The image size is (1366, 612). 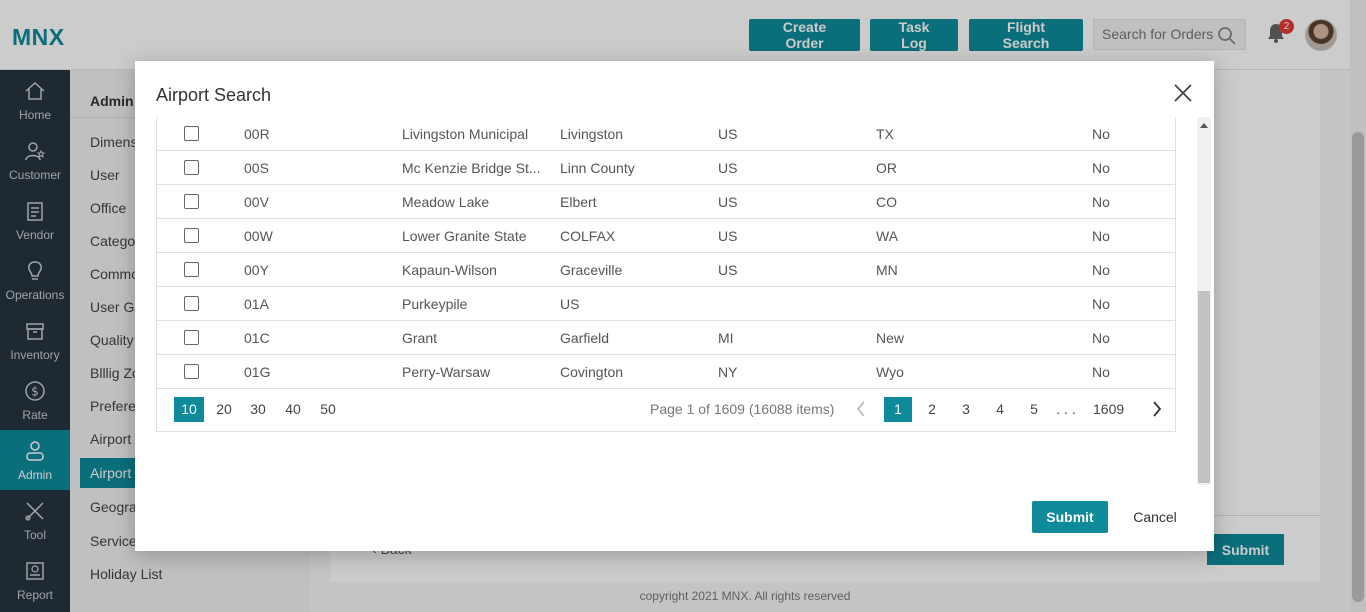 What do you see at coordinates (932, 409) in the screenshot?
I see `page-2: 2` at bounding box center [932, 409].